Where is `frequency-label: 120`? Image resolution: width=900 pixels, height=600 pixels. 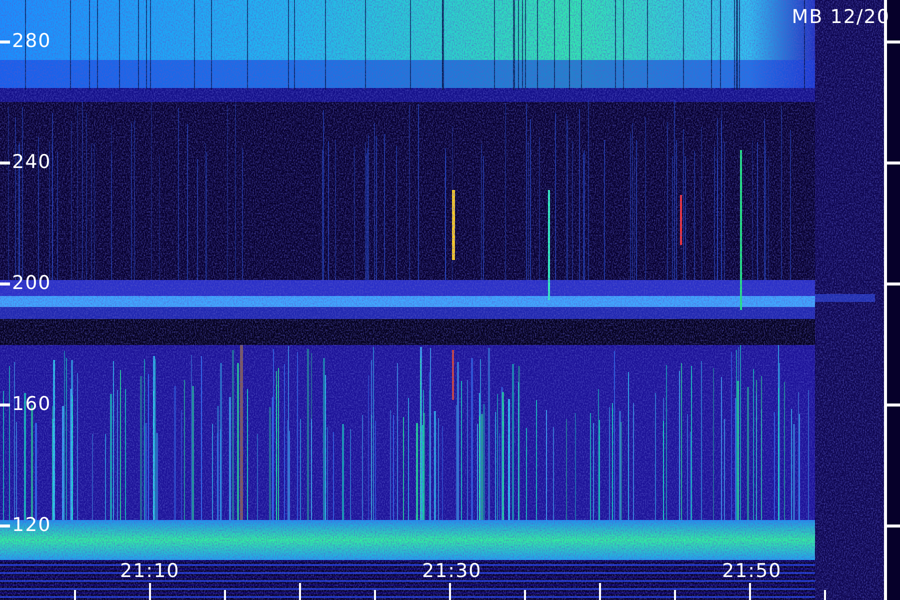 frequency-label: 120 is located at coordinates (32, 525).